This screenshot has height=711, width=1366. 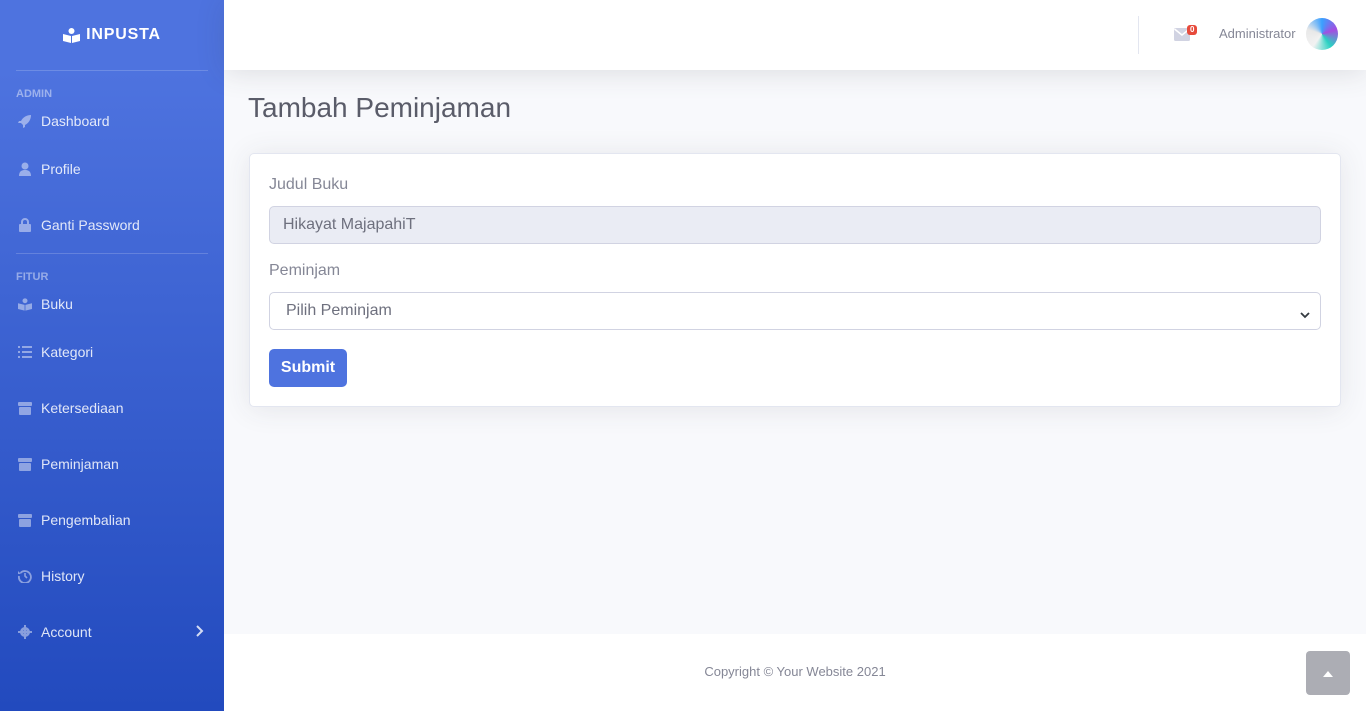 I want to click on brand: INPUSTA, so click(x=112, y=35).